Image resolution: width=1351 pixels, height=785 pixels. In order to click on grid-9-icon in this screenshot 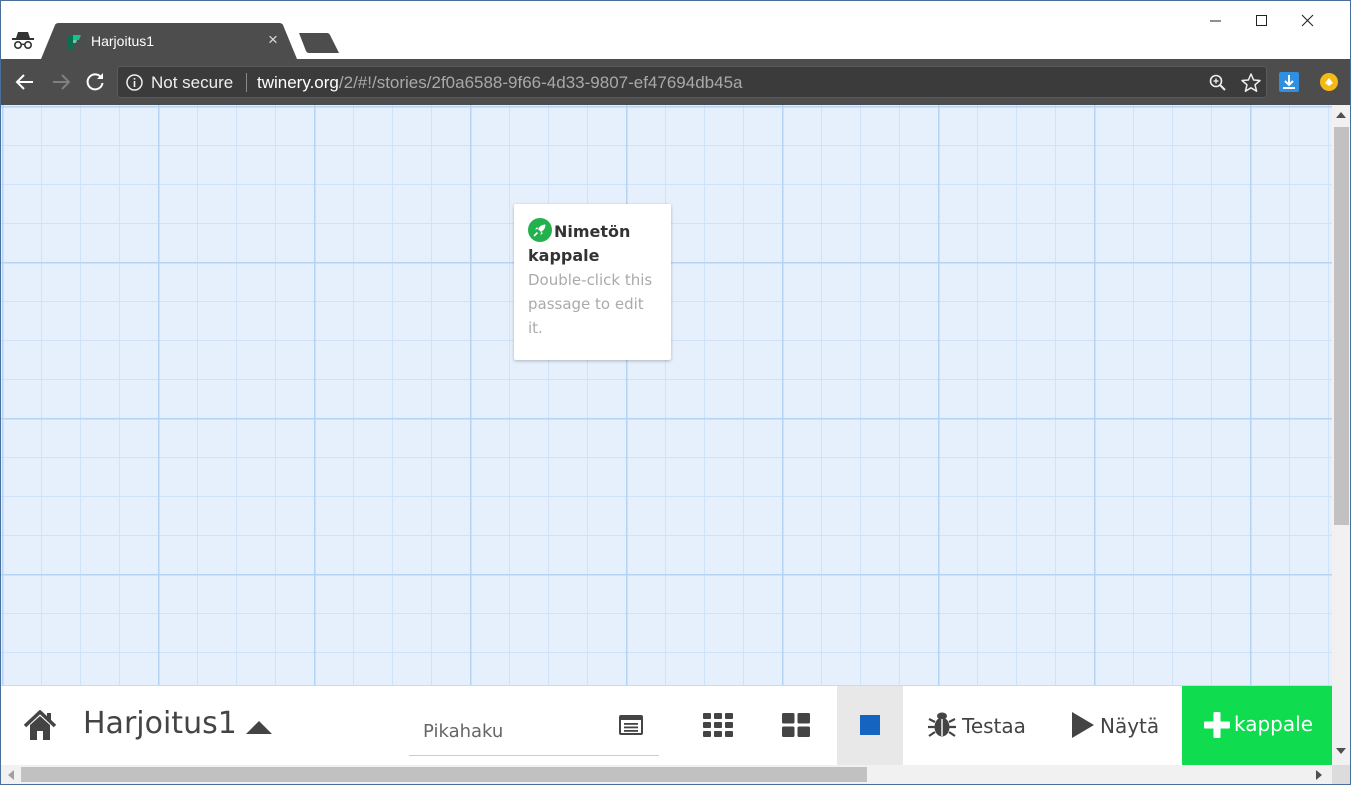, I will do `click(718, 725)`.